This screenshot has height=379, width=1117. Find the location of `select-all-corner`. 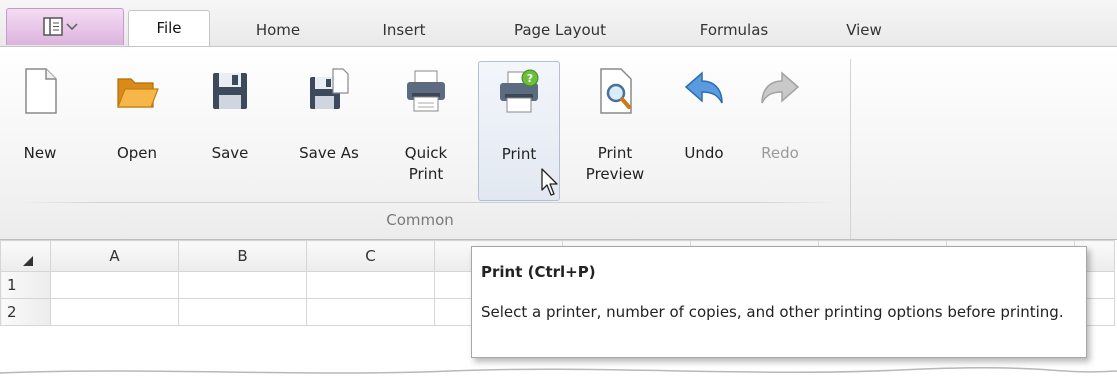

select-all-corner is located at coordinates (25, 256).